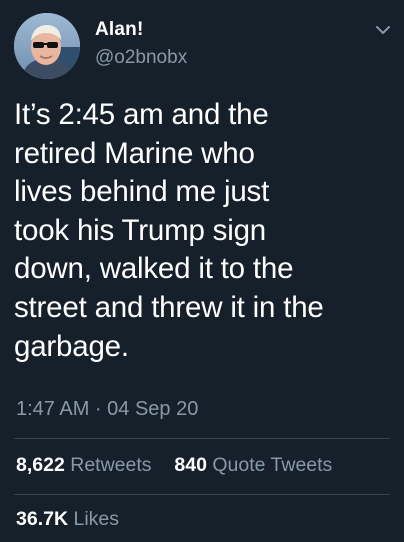 This screenshot has width=404, height=542. I want to click on tweet-timestamp: 1:47 AM · 04 Sep 20, so click(107, 409).